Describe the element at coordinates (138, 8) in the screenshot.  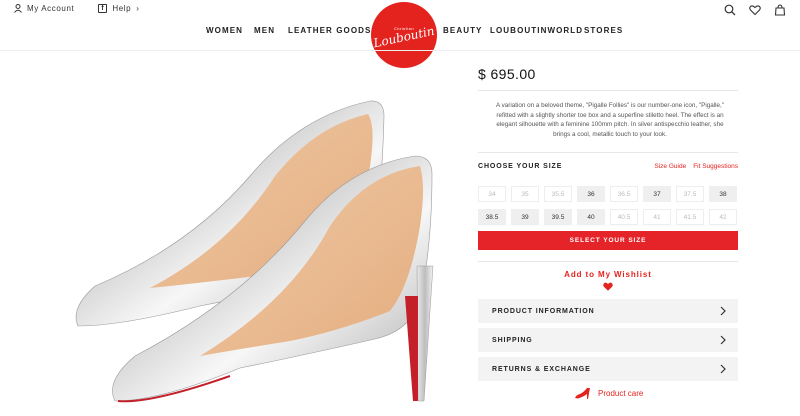
I see `help-caret: ›` at that location.